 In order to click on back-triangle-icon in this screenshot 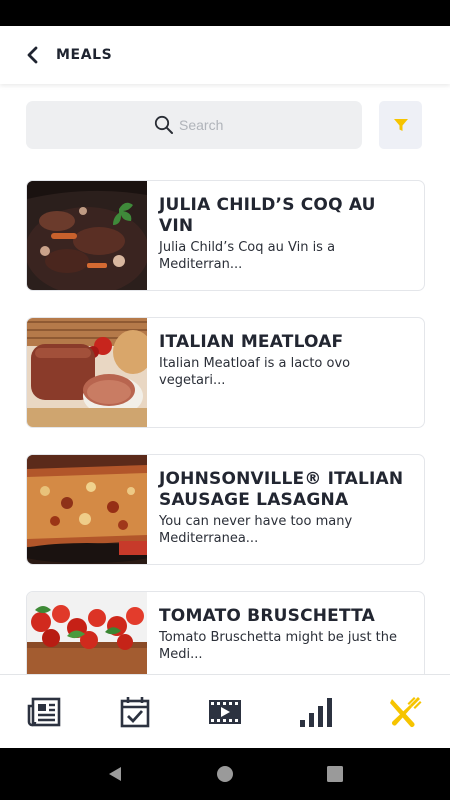, I will do `click(115, 774)`.